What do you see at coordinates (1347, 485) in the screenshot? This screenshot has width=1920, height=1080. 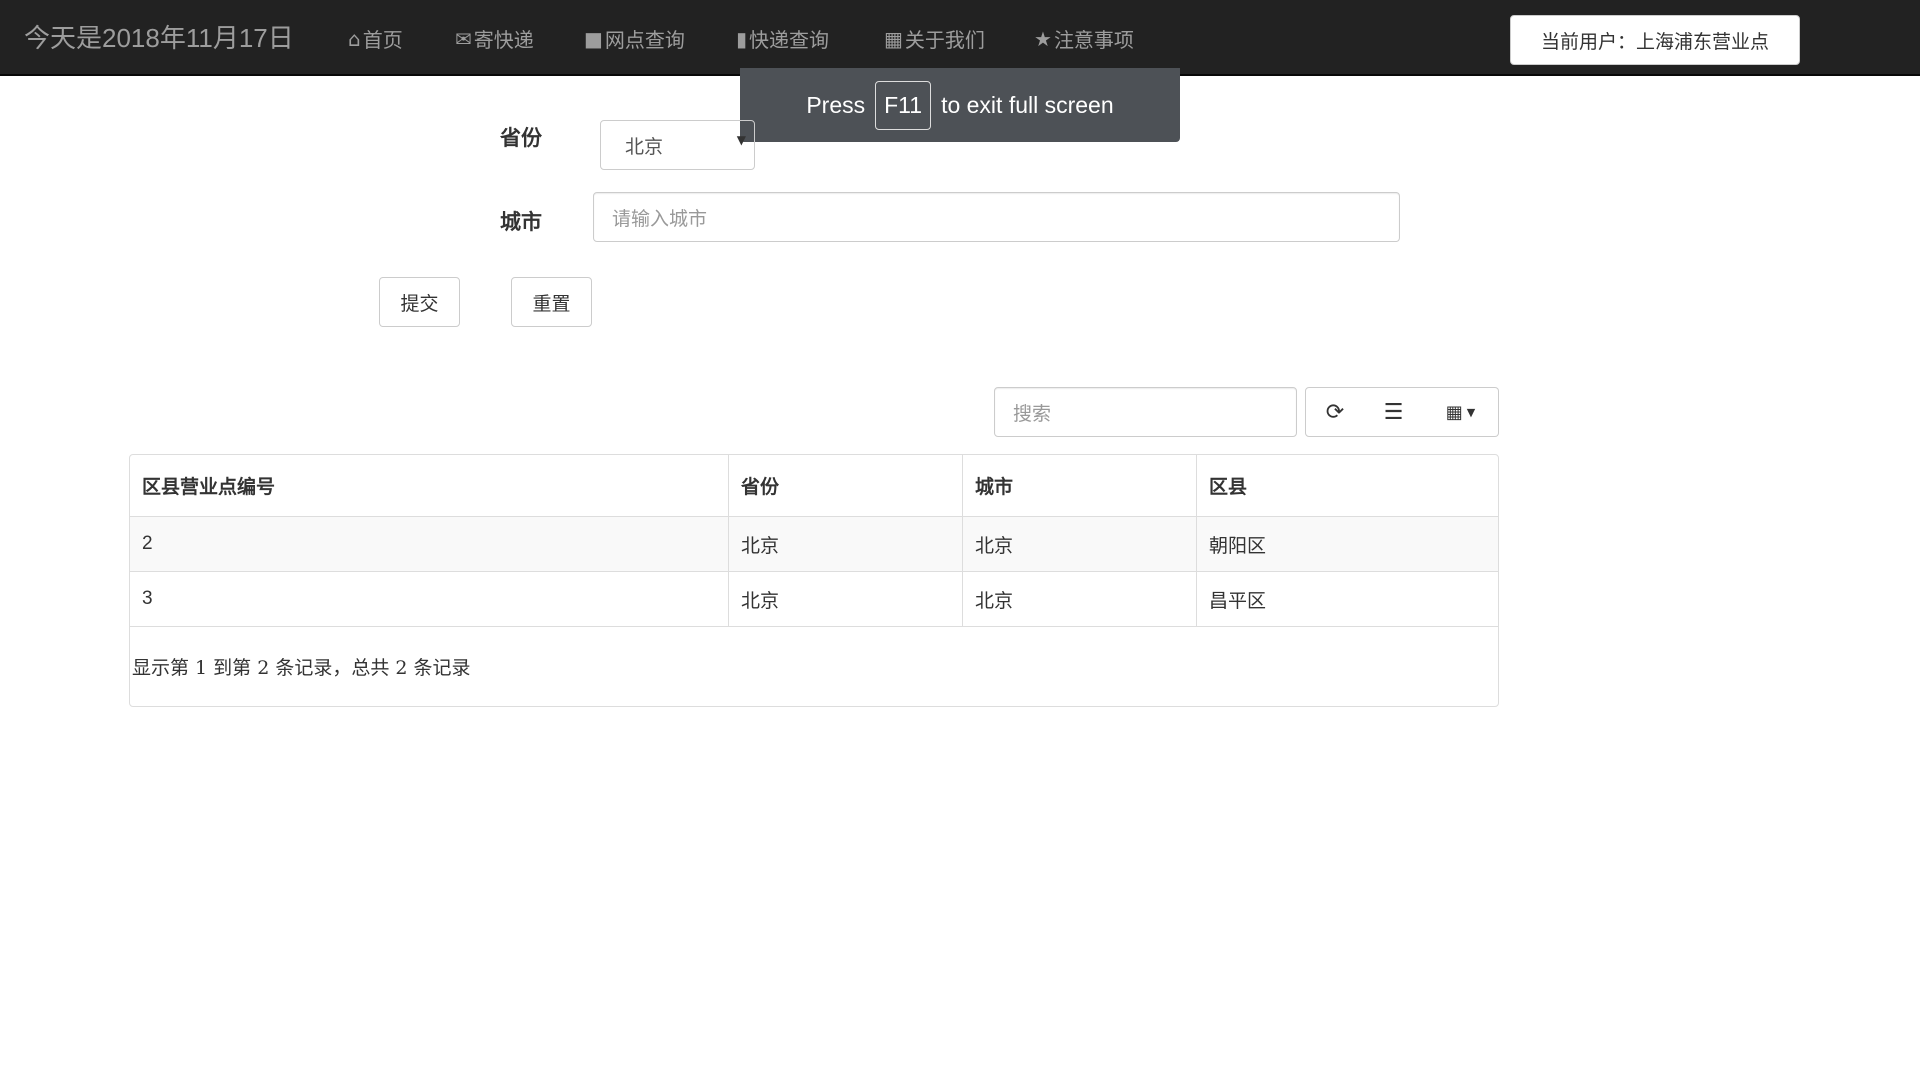 I see `header-cell: 区县` at bounding box center [1347, 485].